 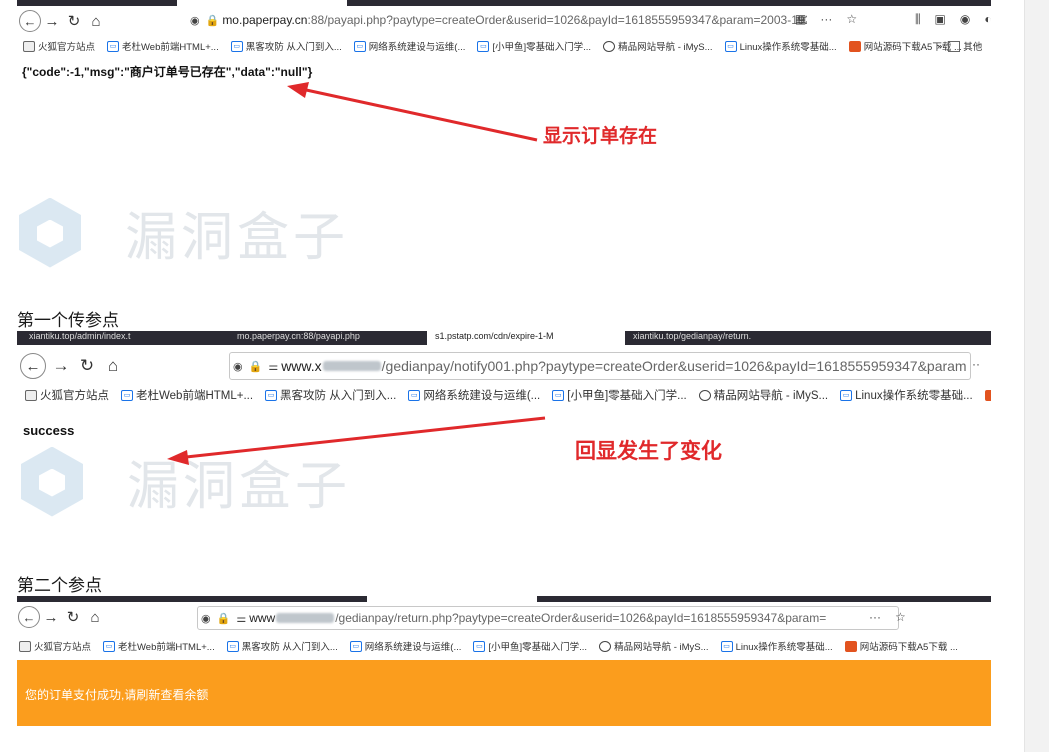 I want to click on url-host: www, so click(x=262, y=618).